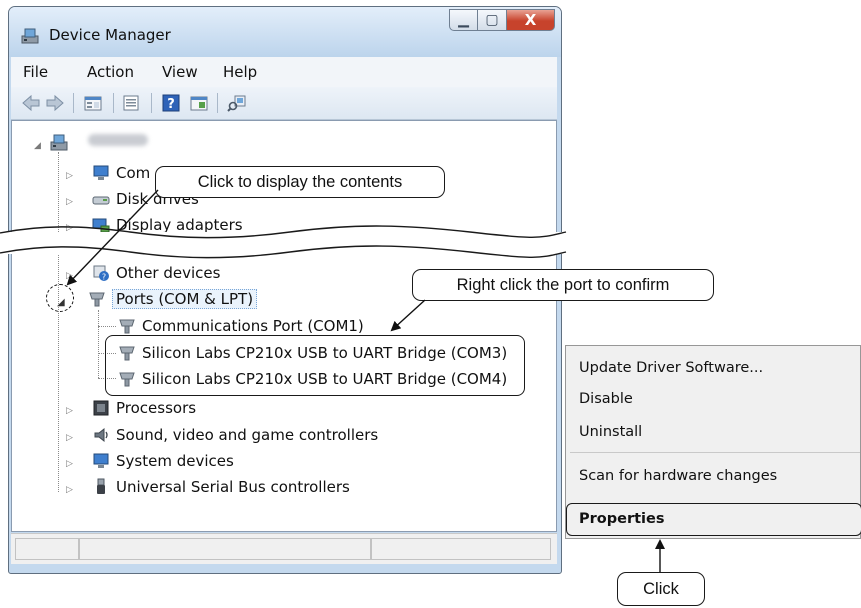 The image size is (861, 608). I want to click on maximize-button: ▢, so click(492, 20).